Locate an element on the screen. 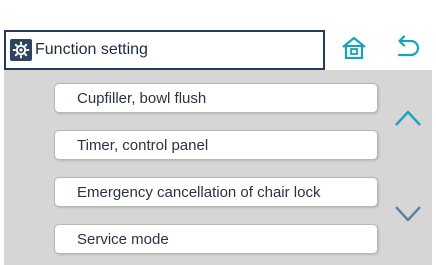 This screenshot has height=265, width=436. home-button is located at coordinates (354, 50).